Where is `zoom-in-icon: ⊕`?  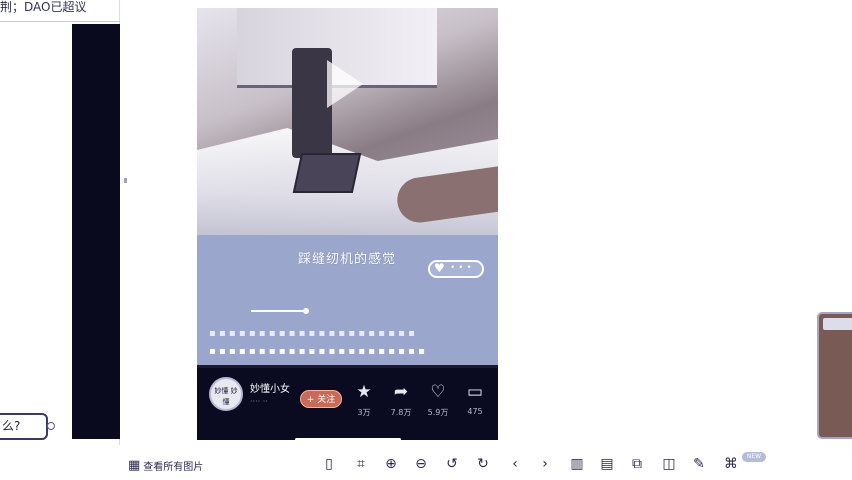
zoom-in-icon: ⊕ is located at coordinates (391, 464).